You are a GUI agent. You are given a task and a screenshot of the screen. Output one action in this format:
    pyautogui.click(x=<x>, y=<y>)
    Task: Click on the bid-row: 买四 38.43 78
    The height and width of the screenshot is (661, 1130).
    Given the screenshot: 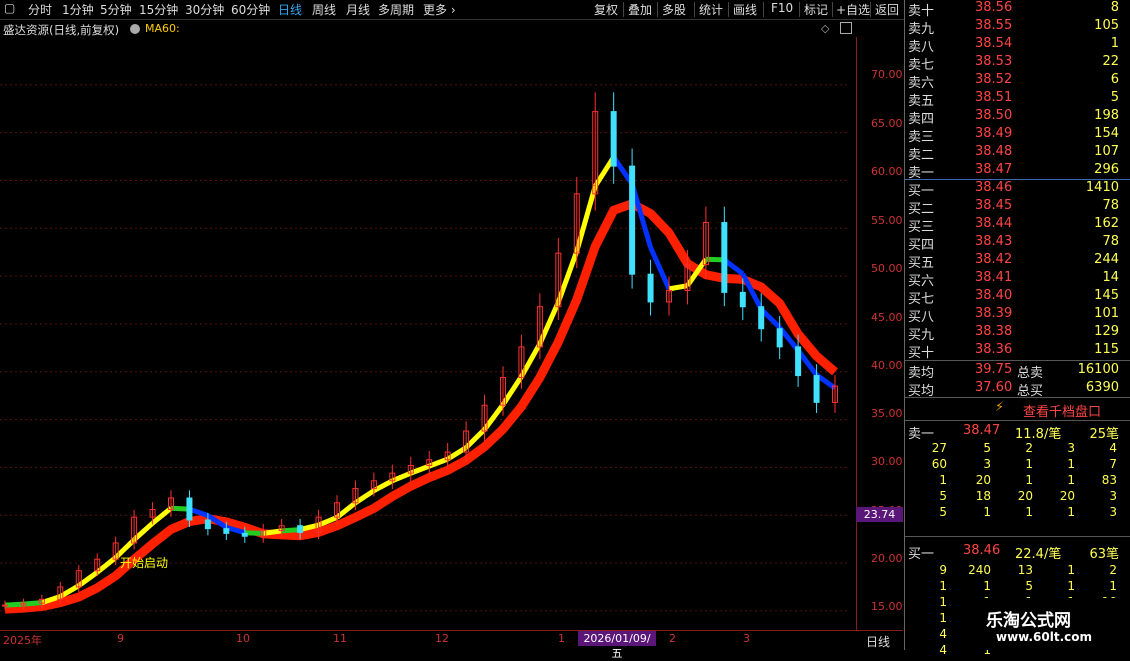 What is the action you would take?
    pyautogui.click(x=1017, y=243)
    